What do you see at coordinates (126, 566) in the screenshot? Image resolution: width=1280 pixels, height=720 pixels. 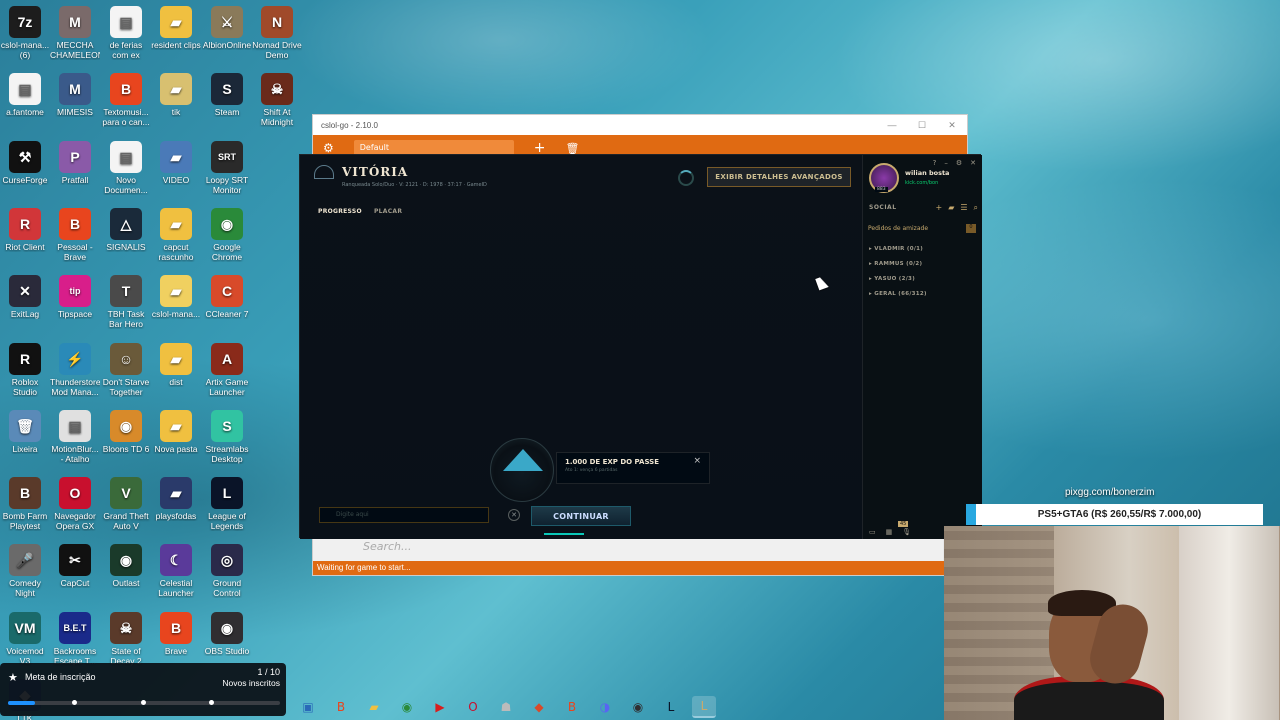 I see `desktop-icon: ◉ Outlast` at bounding box center [126, 566].